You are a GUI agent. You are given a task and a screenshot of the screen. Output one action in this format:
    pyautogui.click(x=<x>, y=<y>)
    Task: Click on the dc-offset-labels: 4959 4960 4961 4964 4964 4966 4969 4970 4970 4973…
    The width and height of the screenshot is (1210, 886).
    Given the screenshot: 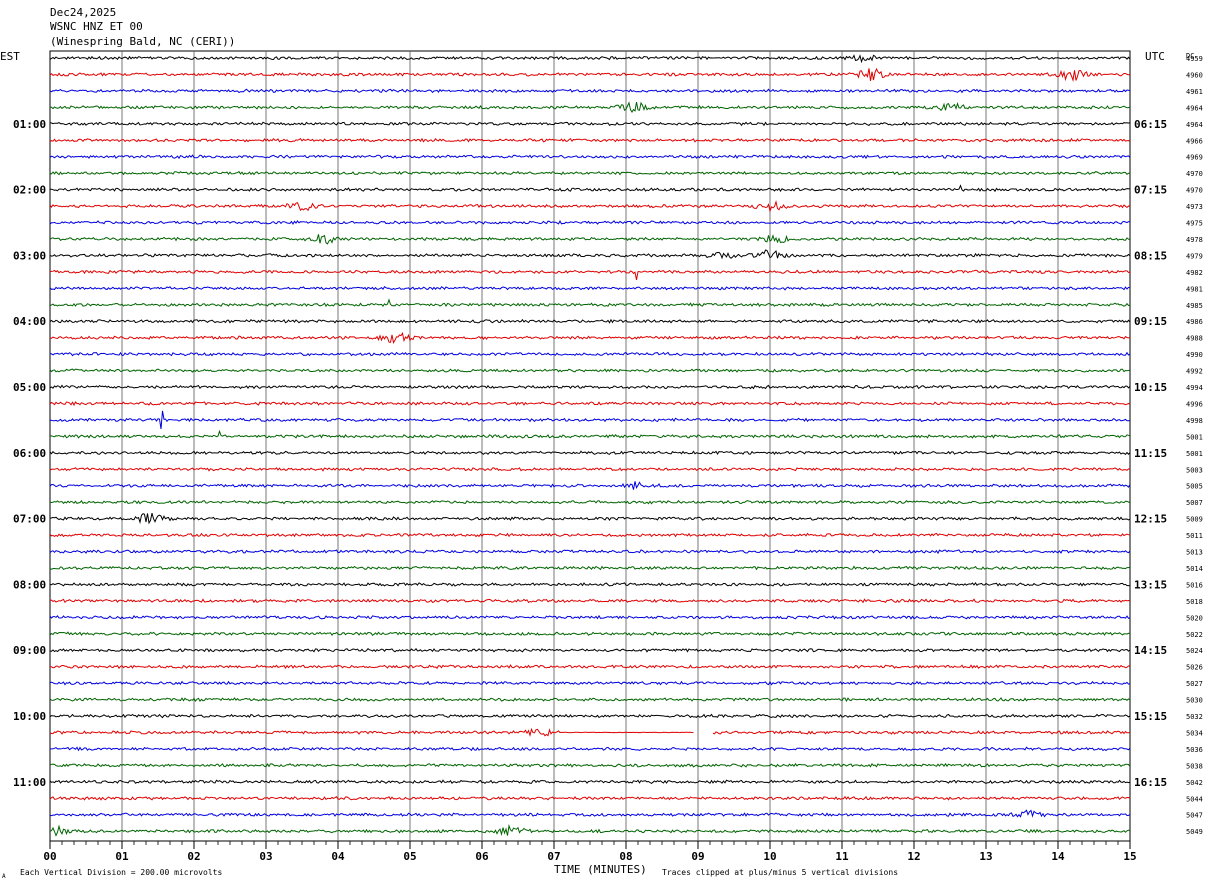 What is the action you would take?
    pyautogui.click(x=1194, y=445)
    